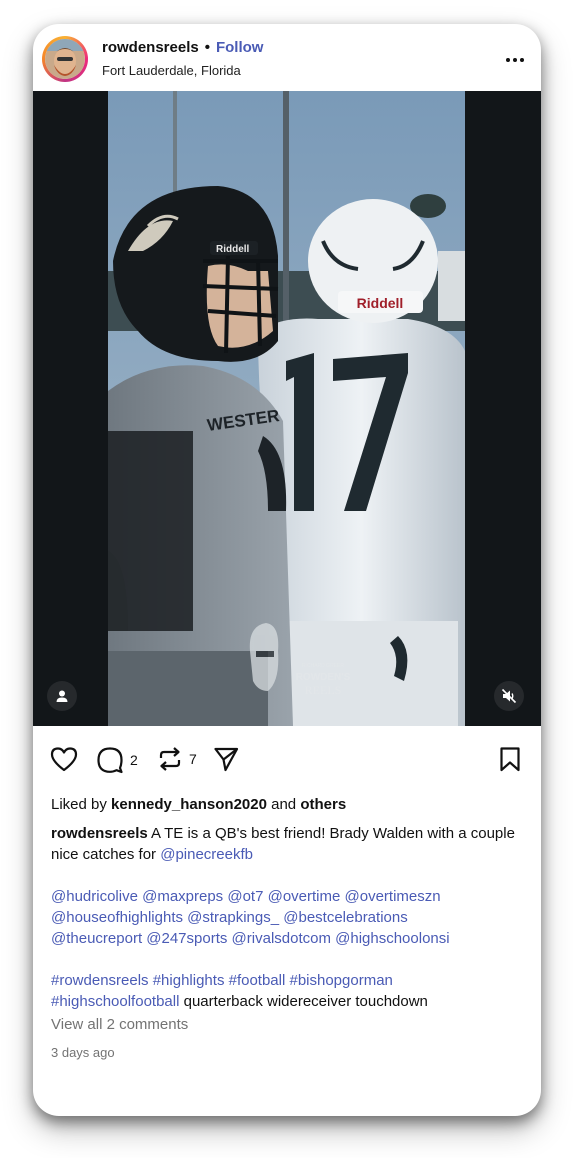 This screenshot has width=574, height=1158. I want to click on avatar, so click(65, 59).